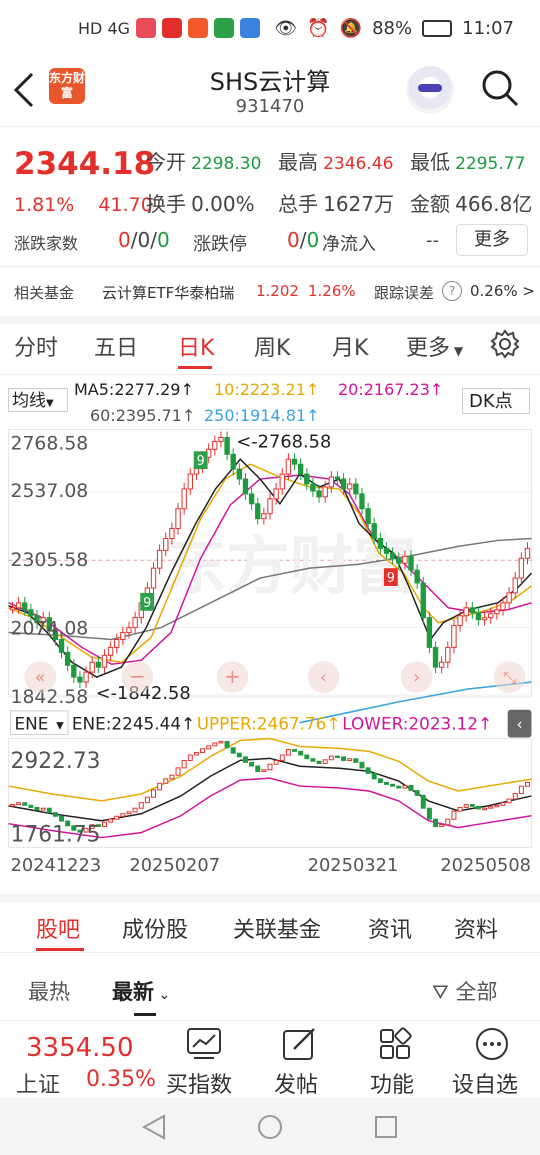 This screenshot has width=540, height=1155. Describe the element at coordinates (199, 1083) in the screenshot. I see `buy-index-button: 买指数` at that location.